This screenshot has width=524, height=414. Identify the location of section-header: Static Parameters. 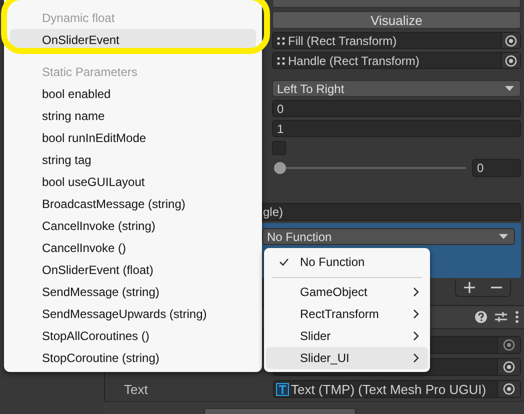
(89, 72).